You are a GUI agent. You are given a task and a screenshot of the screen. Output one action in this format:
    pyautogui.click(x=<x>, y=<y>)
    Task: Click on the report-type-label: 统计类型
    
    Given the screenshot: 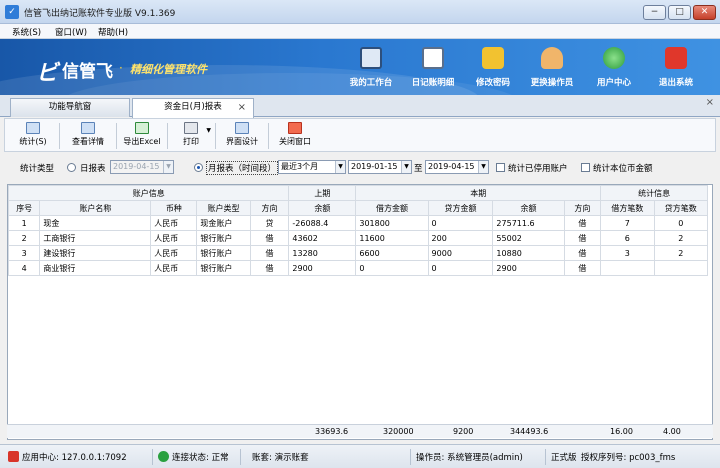 What is the action you would take?
    pyautogui.click(x=37, y=169)
    